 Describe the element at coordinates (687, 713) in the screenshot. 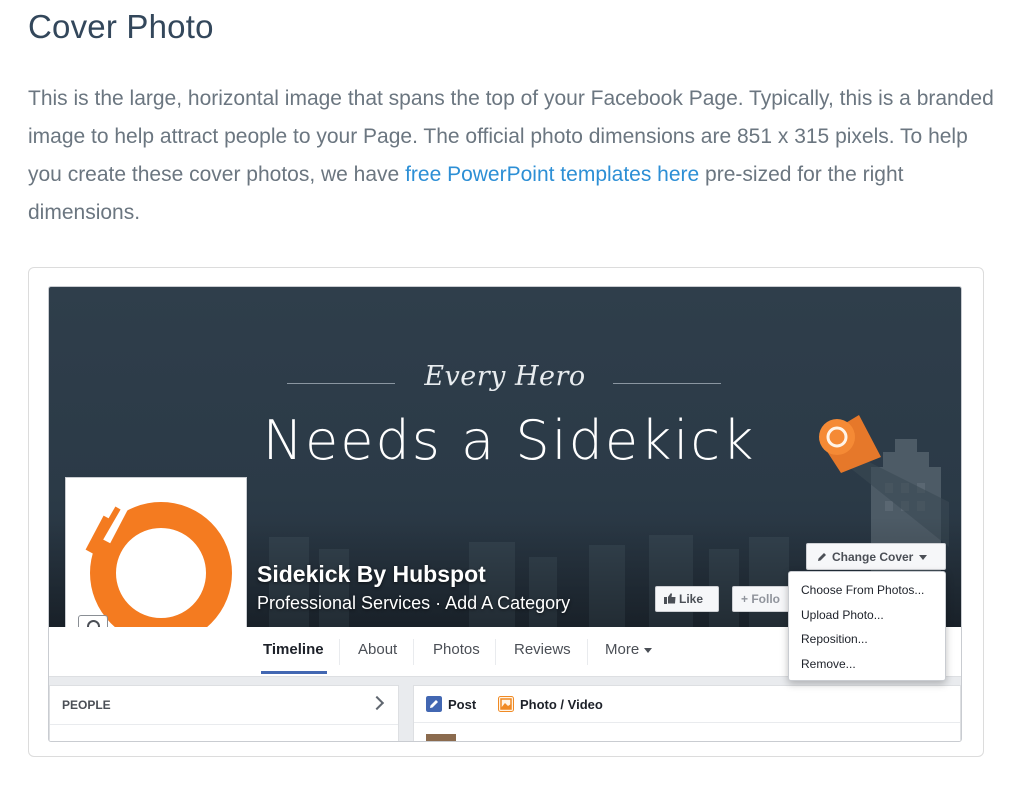

I see `post-composer: Post Photo / Video` at that location.